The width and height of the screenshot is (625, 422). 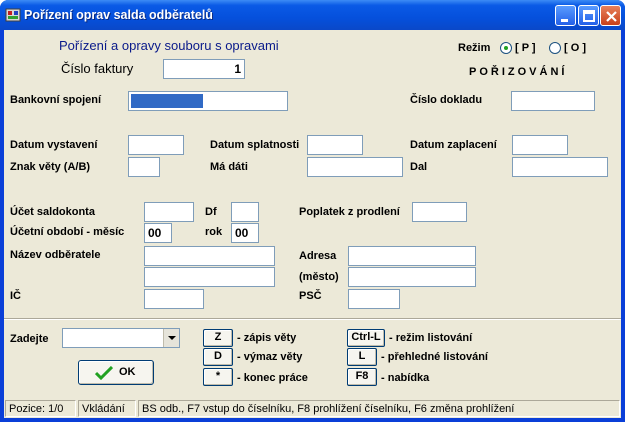 What do you see at coordinates (335, 145) in the screenshot?
I see `due-date-field` at bounding box center [335, 145].